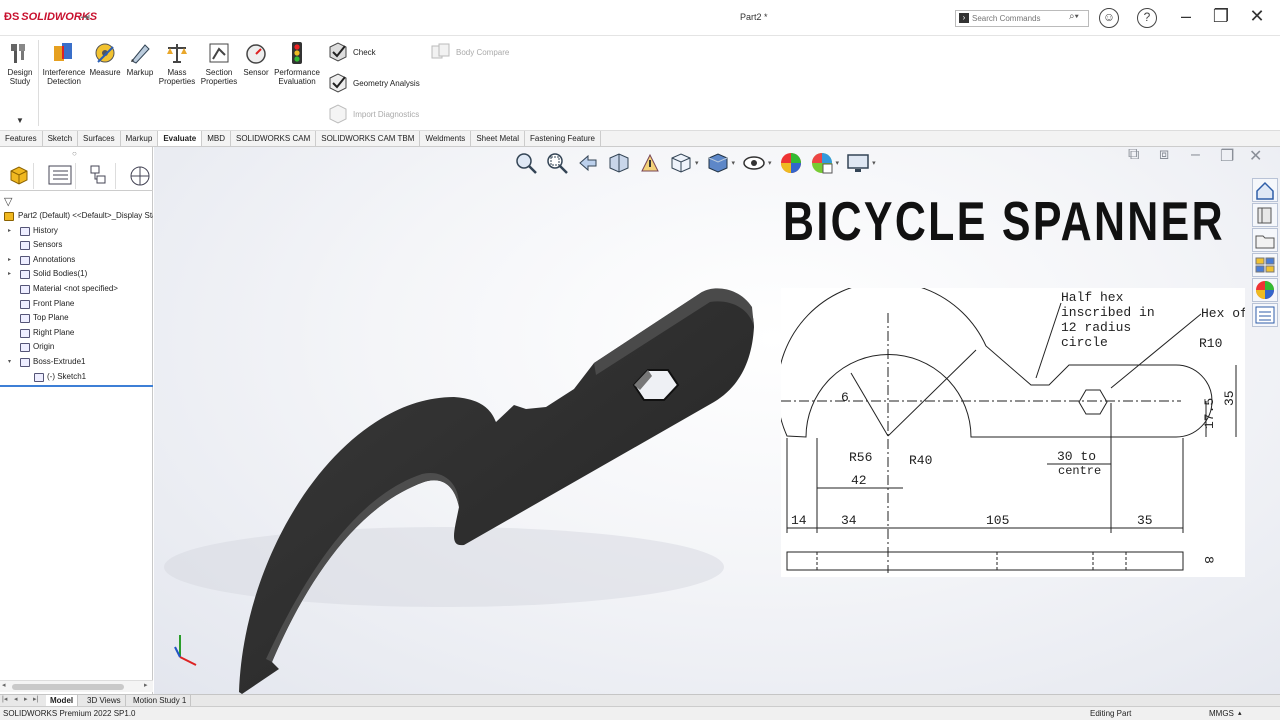 This screenshot has height=720, width=1280. Describe the element at coordinates (1255, 156) in the screenshot. I see `graphics-close-icon: ✕` at that location.